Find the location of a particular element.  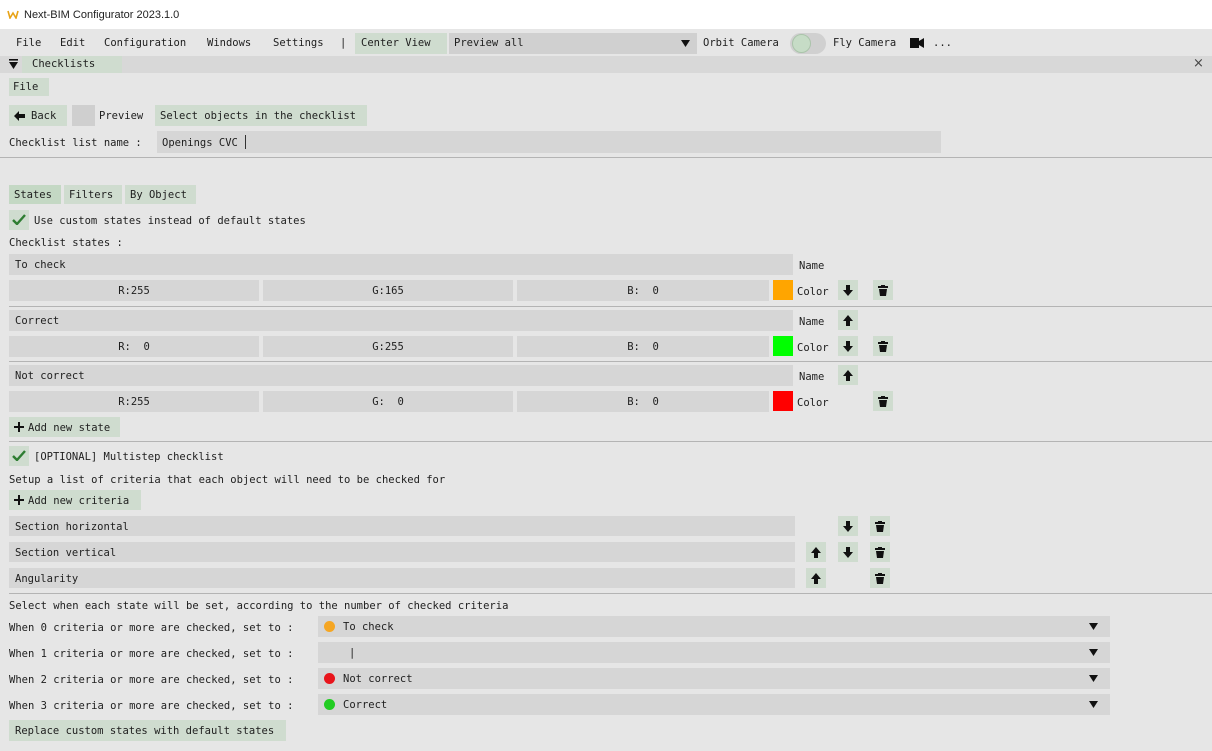

rule-state-value: Not correct is located at coordinates (378, 679).